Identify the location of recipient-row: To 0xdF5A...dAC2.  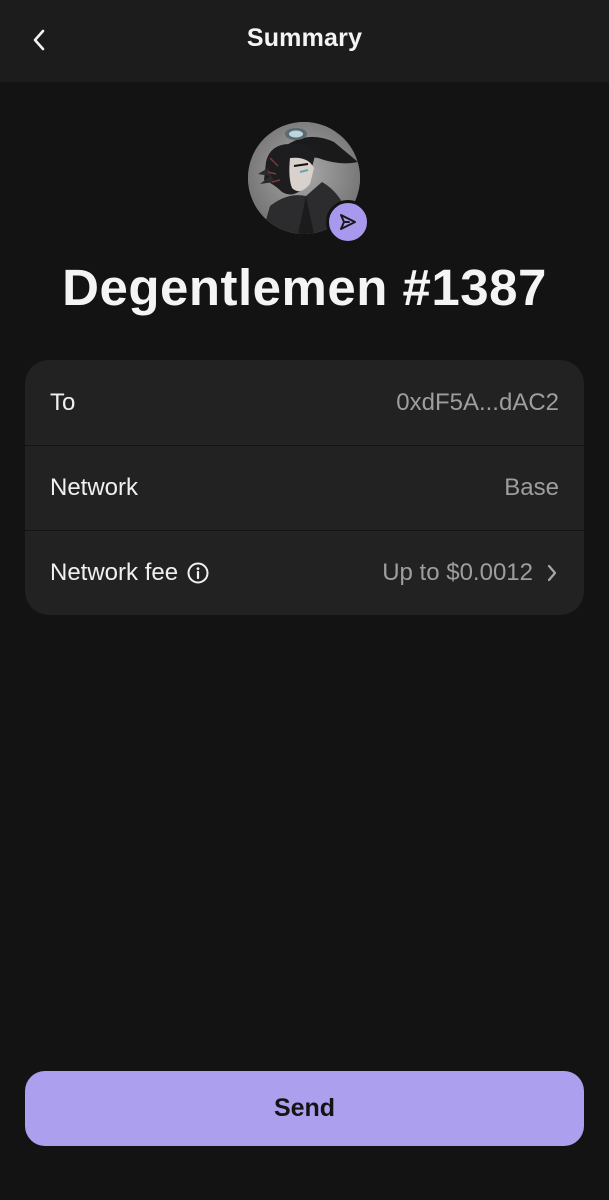
(304, 402).